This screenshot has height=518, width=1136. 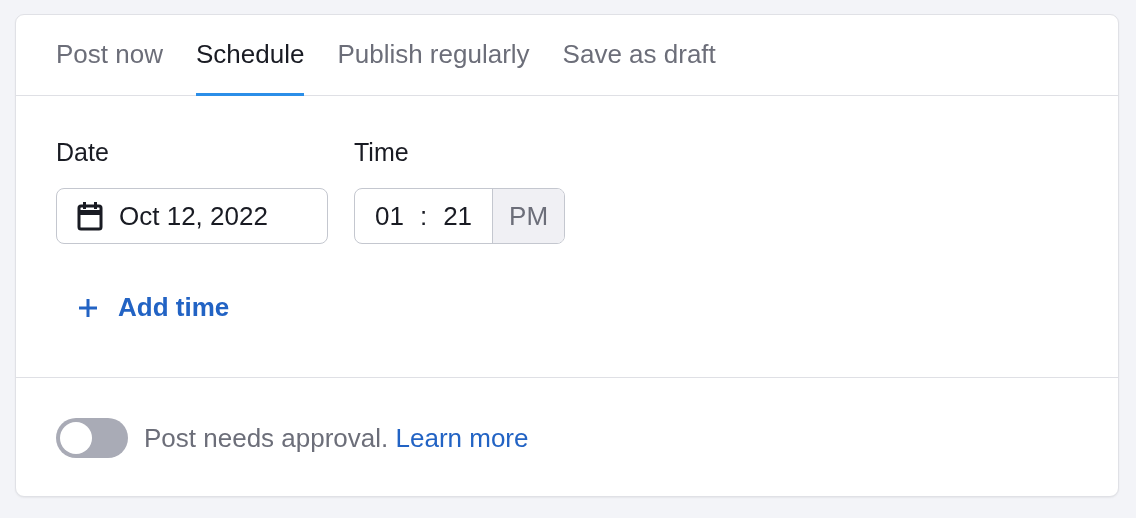 I want to click on field-label: Date, so click(x=83, y=152).